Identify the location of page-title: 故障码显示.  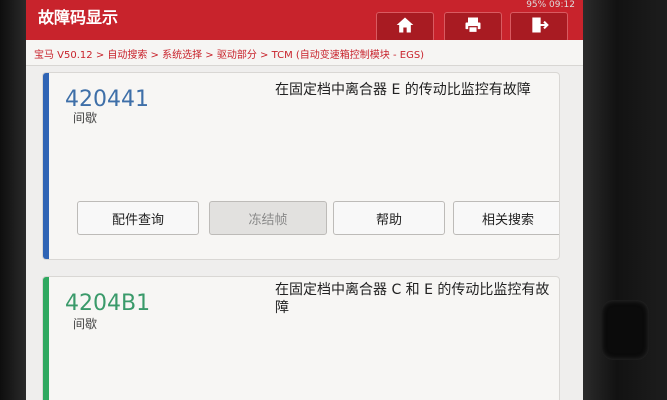
(78, 17).